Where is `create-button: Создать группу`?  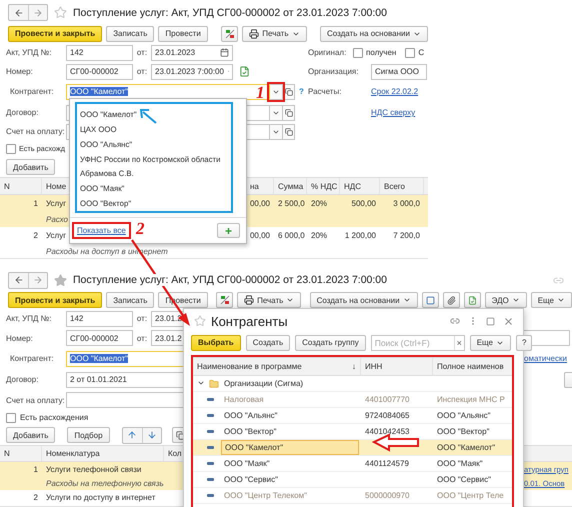 create-button: Создать группу is located at coordinates (330, 342).